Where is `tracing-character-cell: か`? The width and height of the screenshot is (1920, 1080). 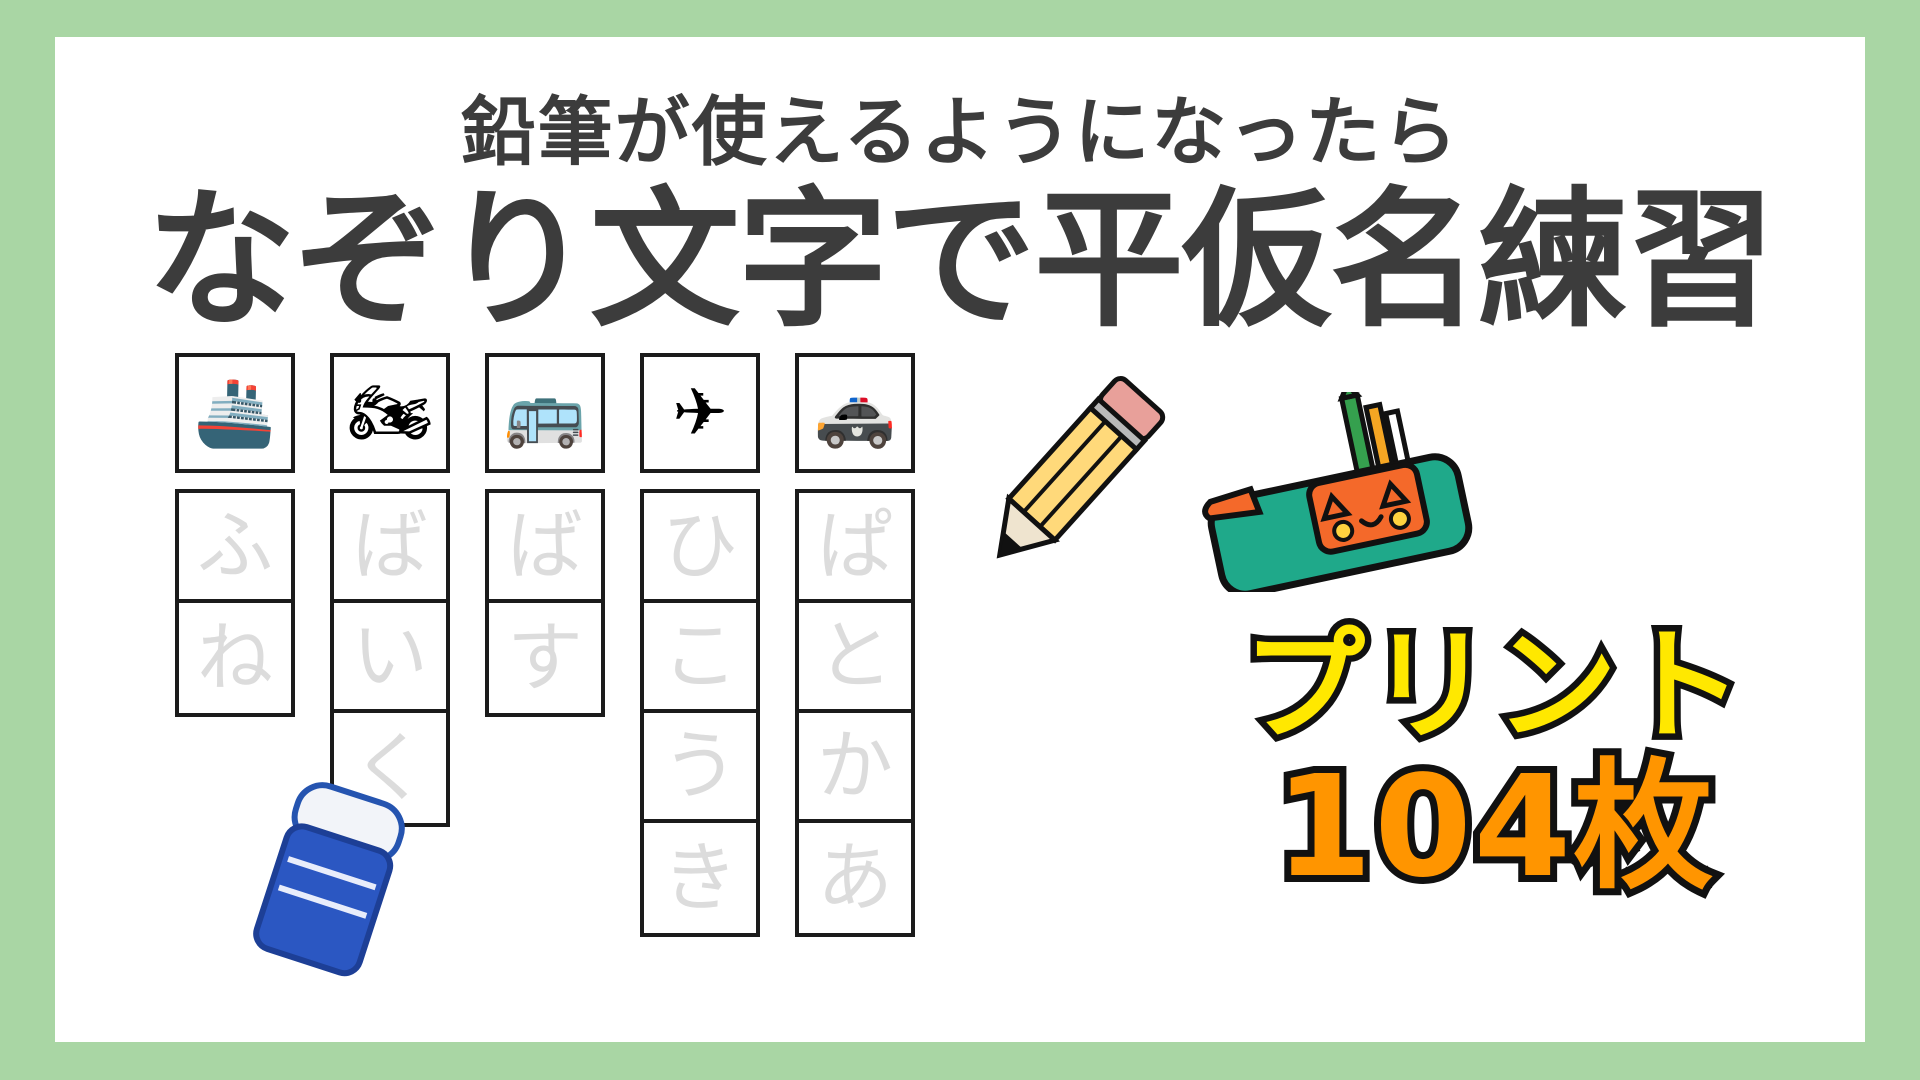 tracing-character-cell: か is located at coordinates (855, 768).